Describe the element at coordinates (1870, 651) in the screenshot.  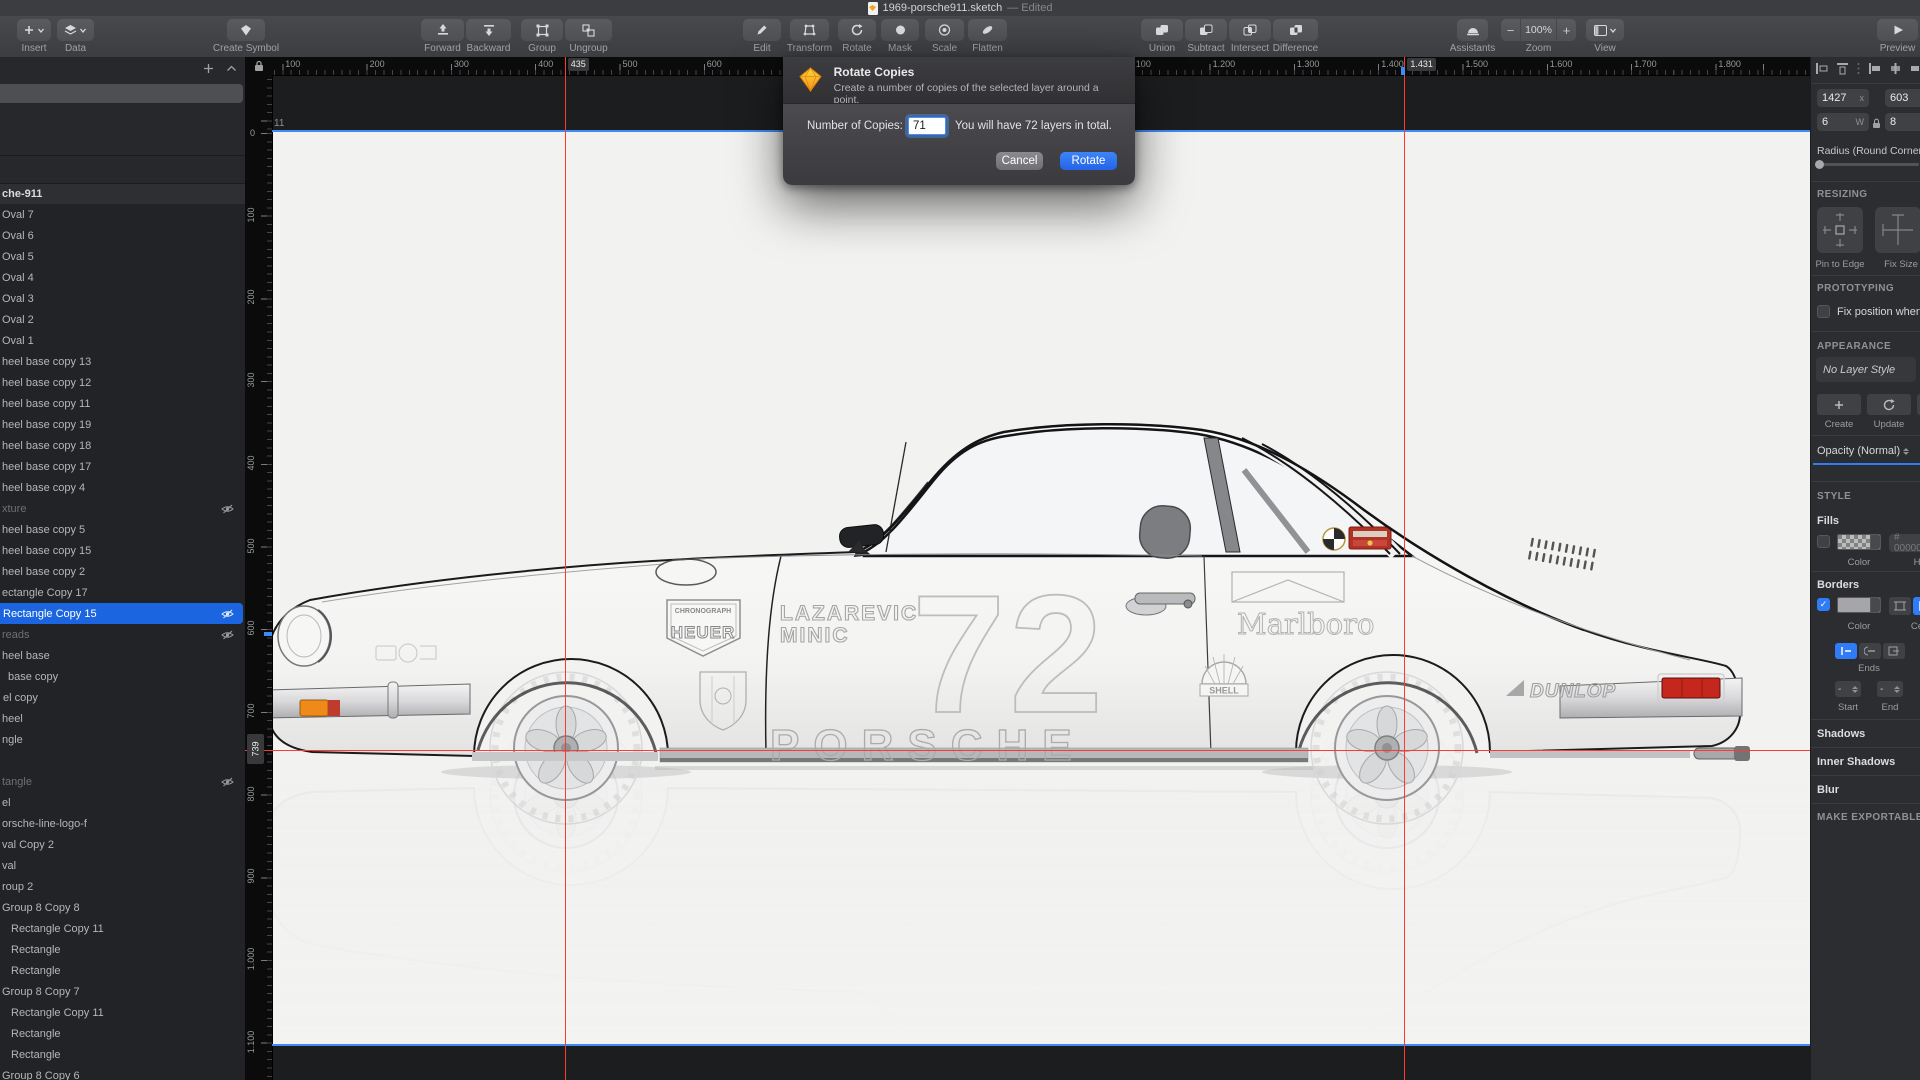
I see `border-ends-round-button` at that location.